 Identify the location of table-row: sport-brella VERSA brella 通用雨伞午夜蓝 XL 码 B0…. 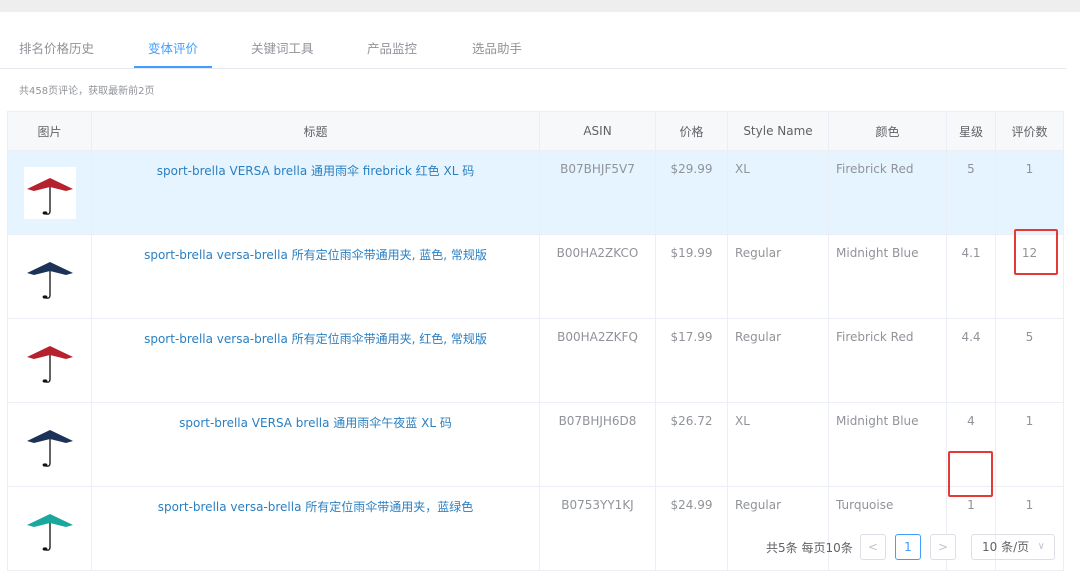
(535, 444).